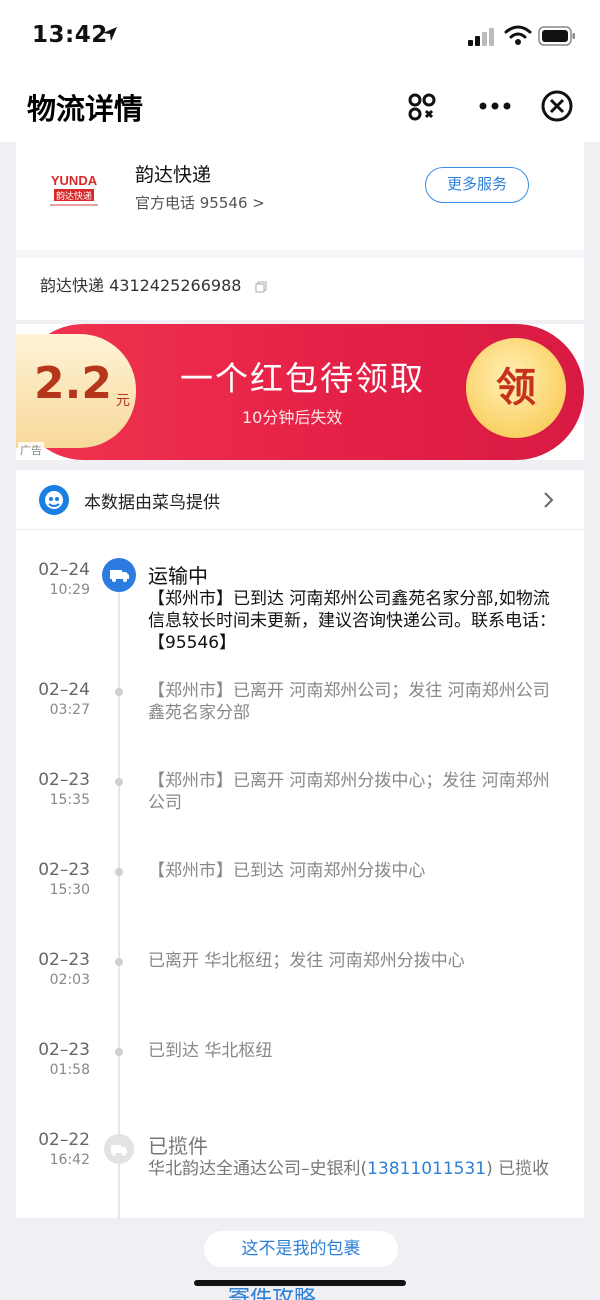 The height and width of the screenshot is (1300, 600). Describe the element at coordinates (152, 503) in the screenshot. I see `data-provider-text: 本数据由菜鸟提供` at that location.